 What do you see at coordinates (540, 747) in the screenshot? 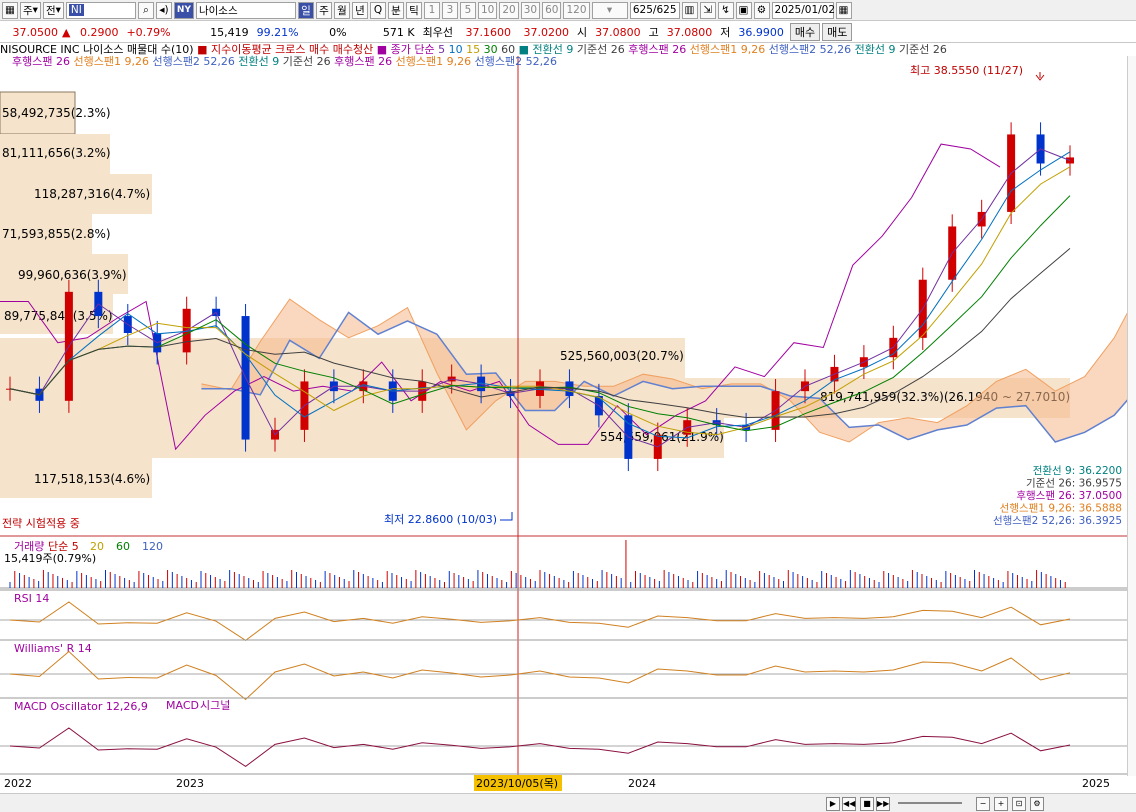
I see `macd-line` at bounding box center [540, 747].